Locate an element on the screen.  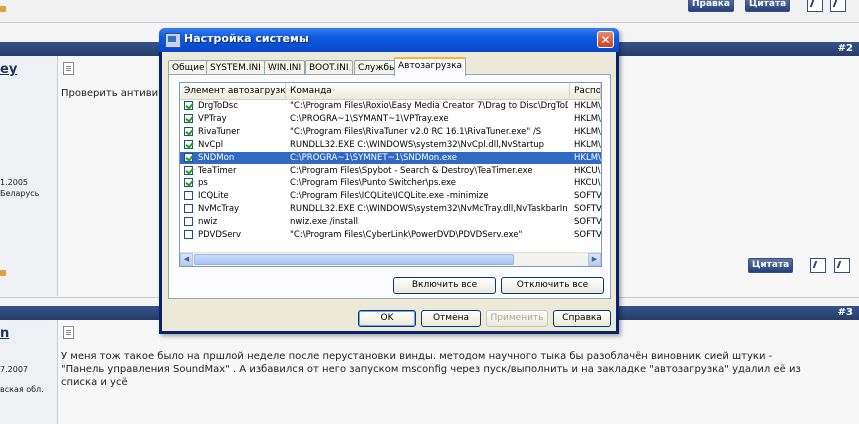
startup-item-name: ps is located at coordinates (203, 183).